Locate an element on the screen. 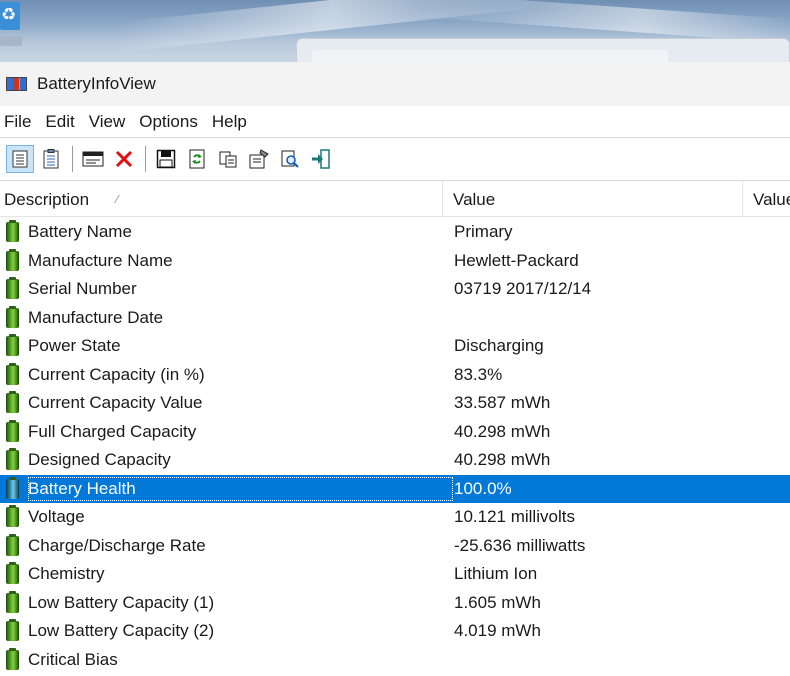  menu-view: View is located at coordinates (110, 121).